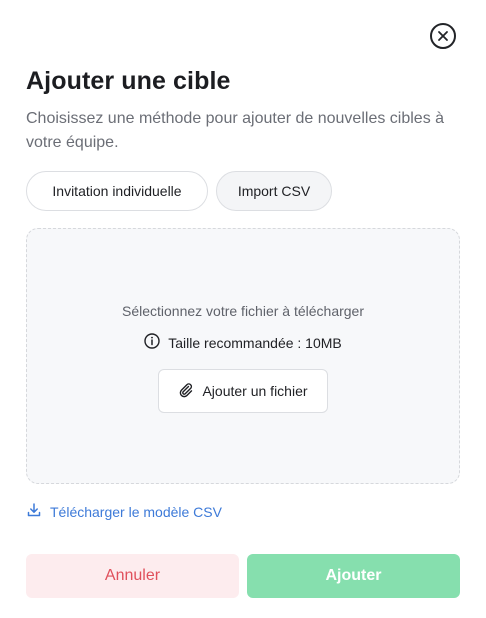 The image size is (486, 618). I want to click on upload-prompt: Sélectionnez votre fichier à télécharger, so click(243, 311).